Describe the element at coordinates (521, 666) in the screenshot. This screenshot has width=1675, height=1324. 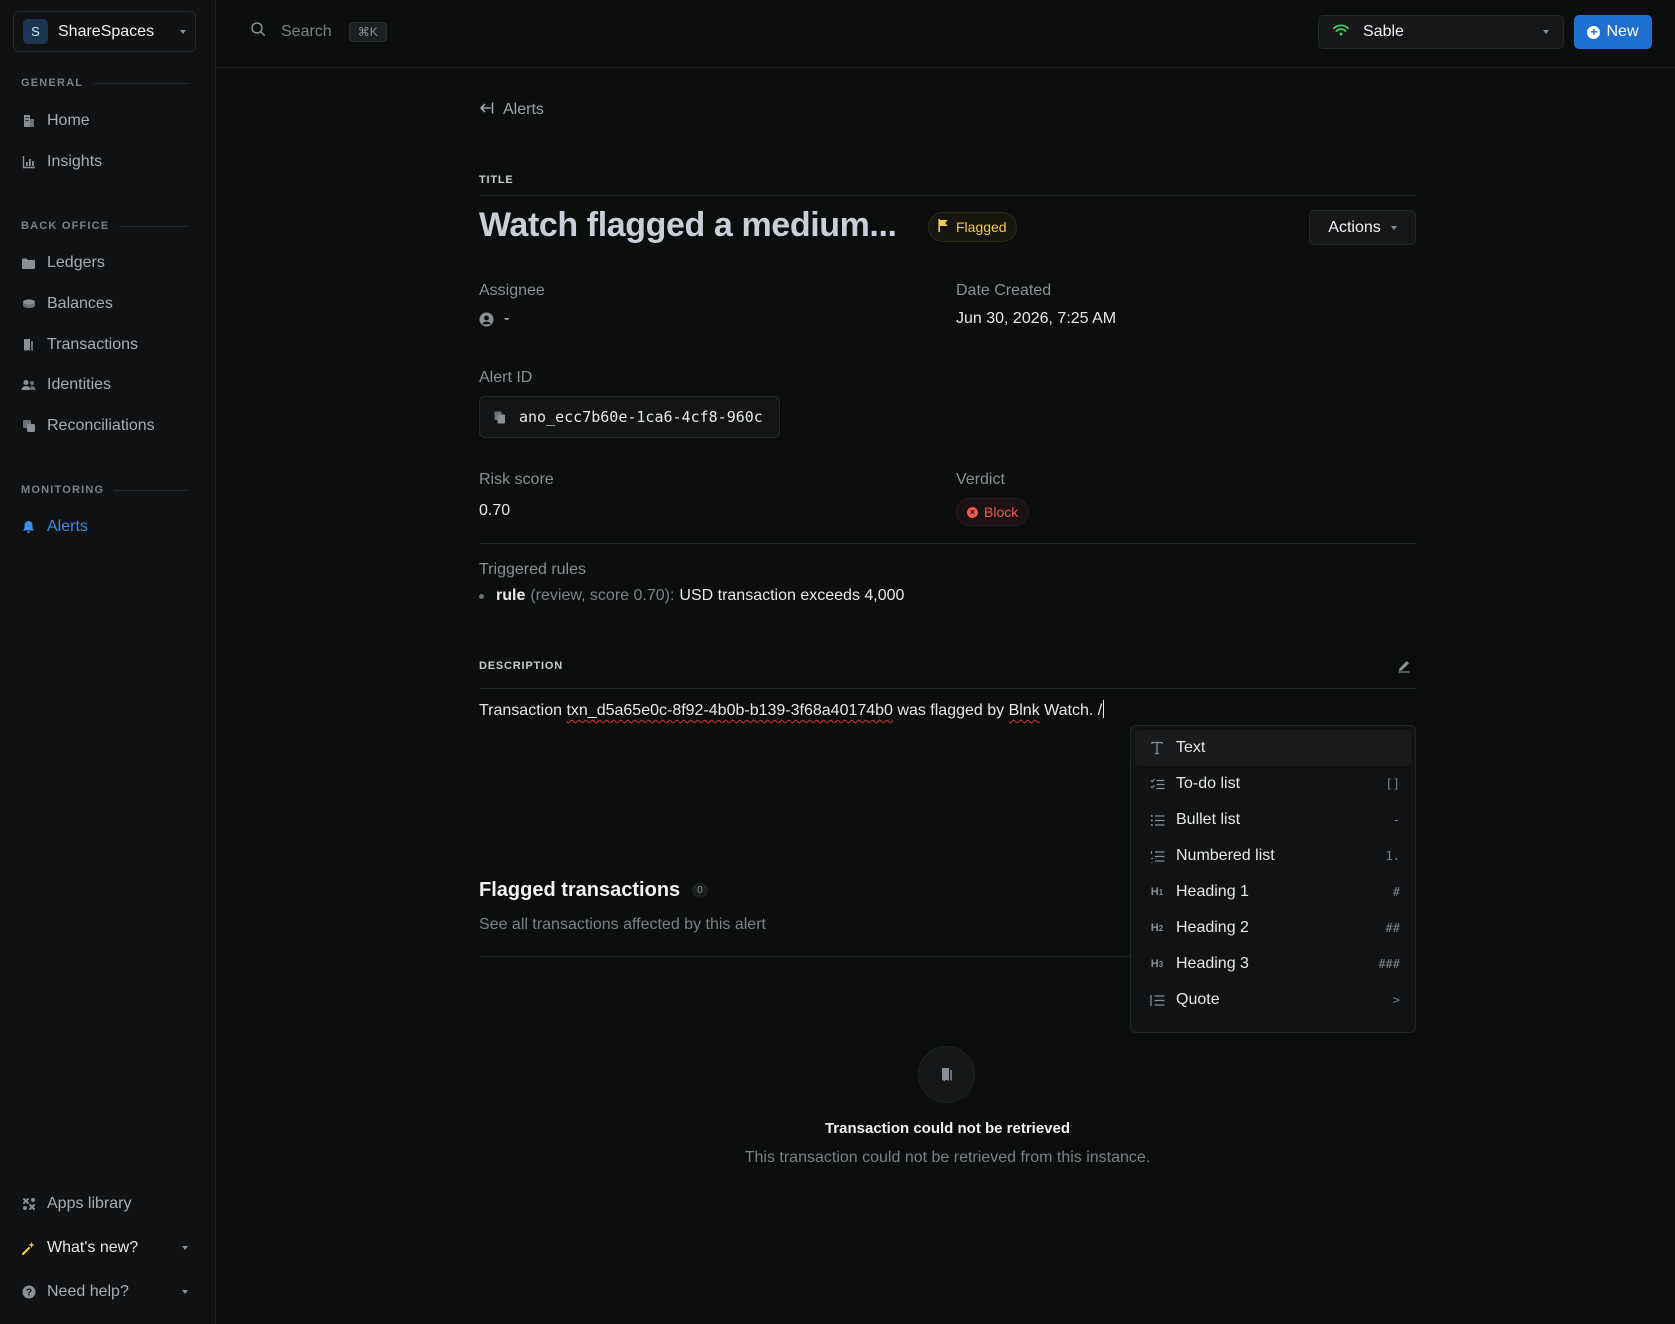
I see `description-section-label: DESCRIPTION` at that location.